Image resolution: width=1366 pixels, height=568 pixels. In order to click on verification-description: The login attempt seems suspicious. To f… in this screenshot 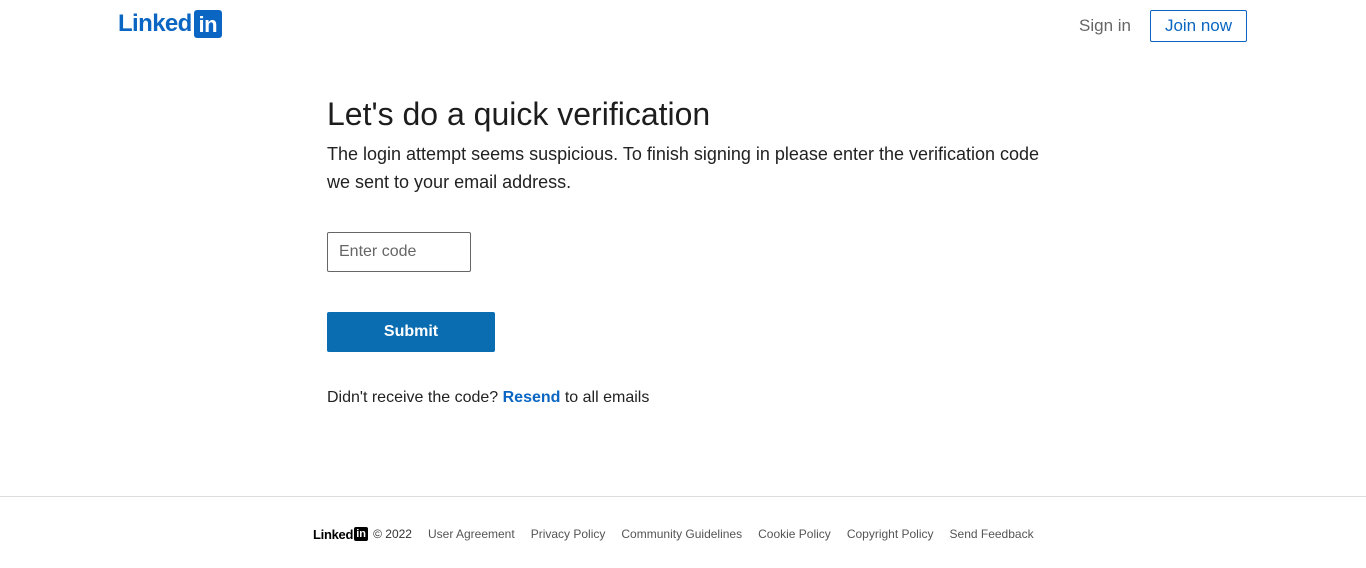, I will do `click(683, 168)`.